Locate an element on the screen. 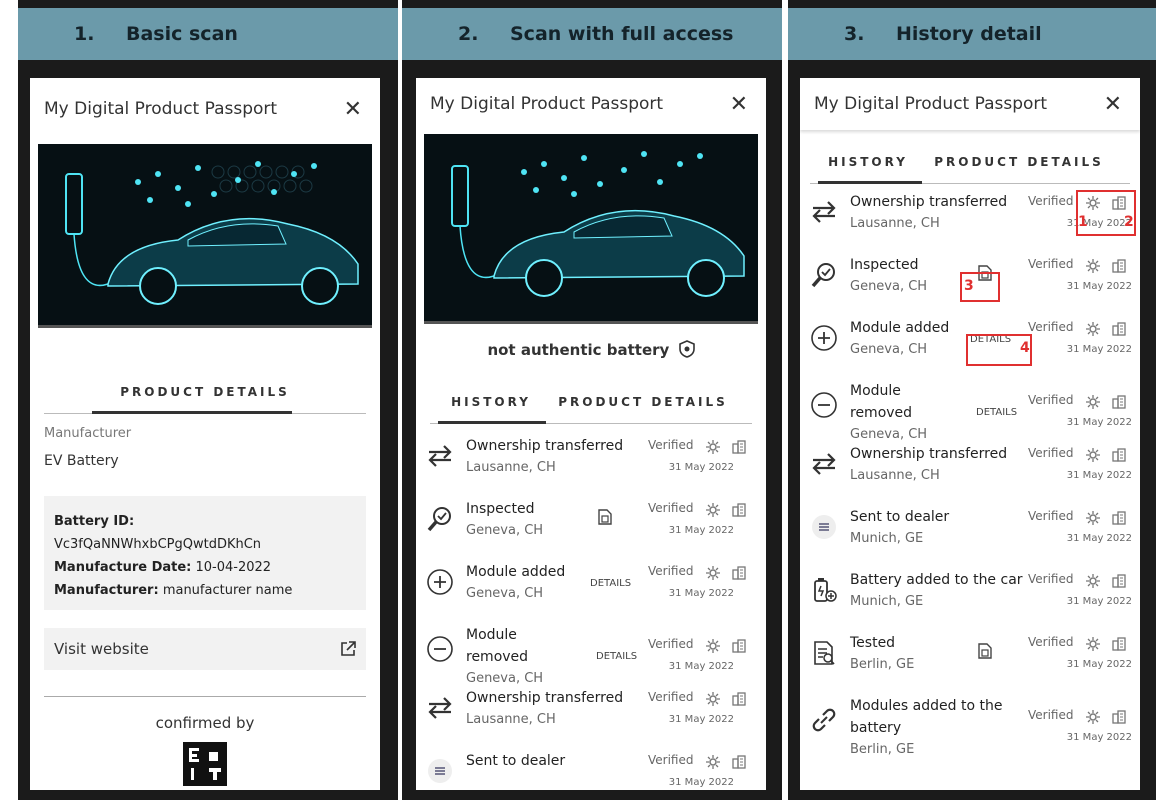 Image resolution: width=1160 pixels, height=800 pixels. annotation-number-3: 3 is located at coordinates (969, 286).